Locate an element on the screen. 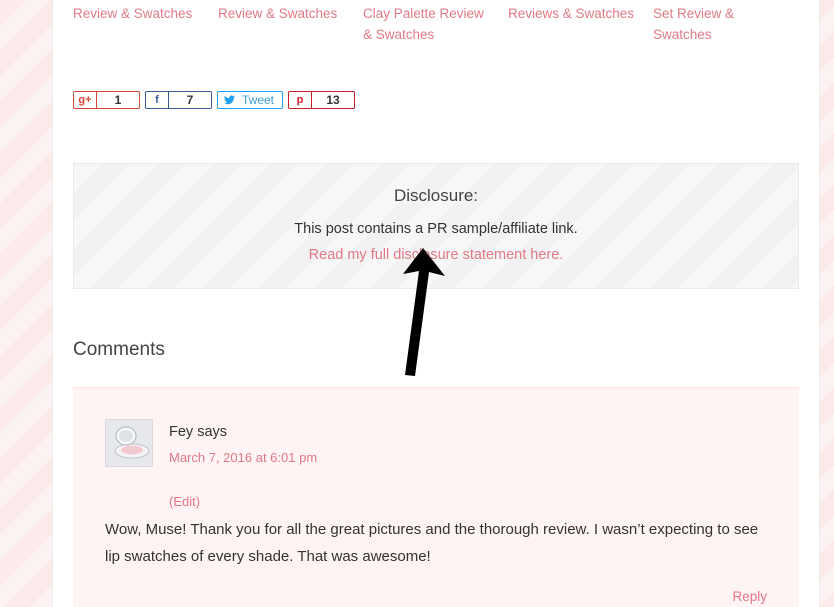  comment-date-link: March 7, 2016 at 6:01 pm is located at coordinates (243, 457).